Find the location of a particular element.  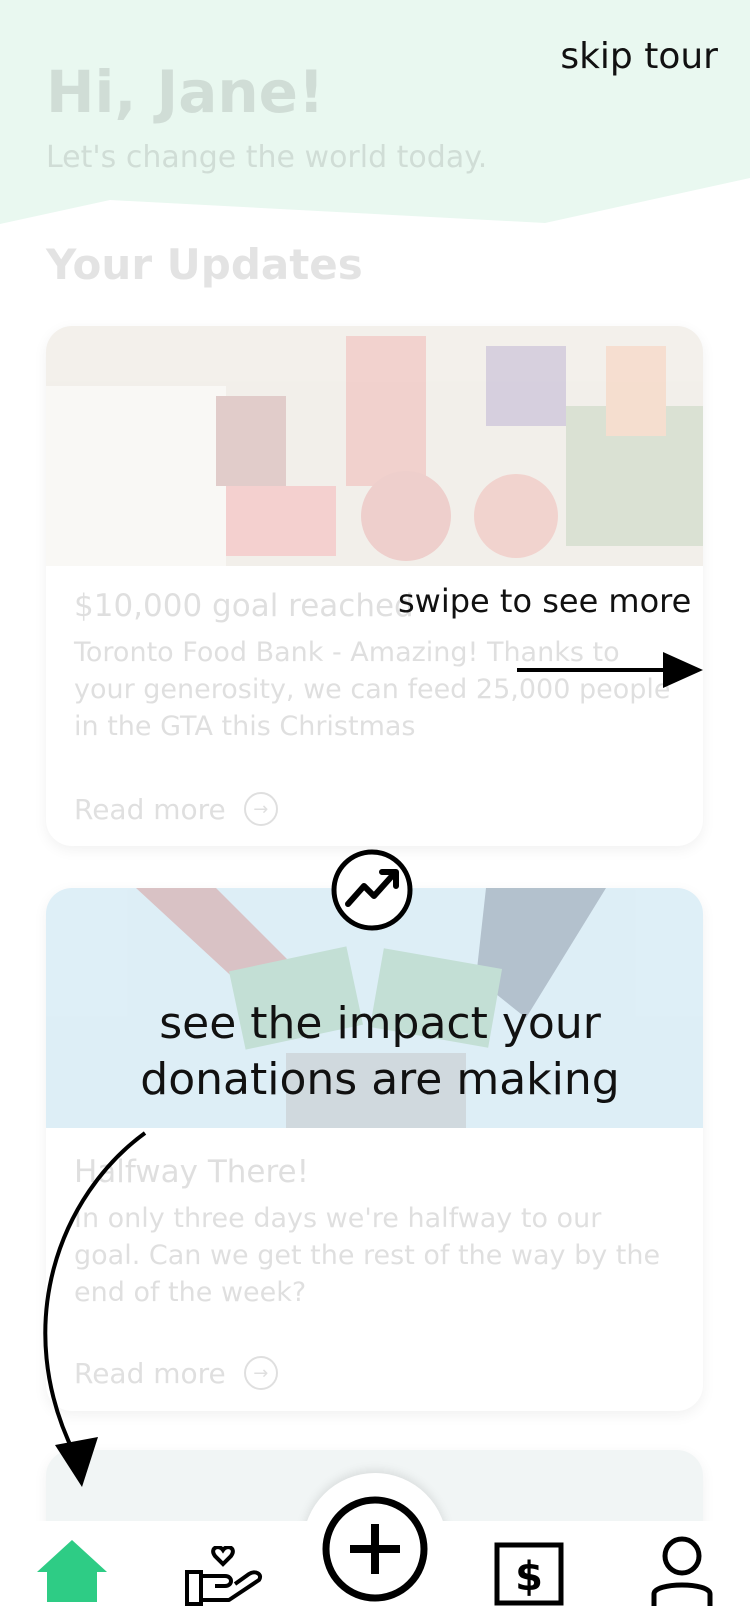

dollar-icon: $ is located at coordinates (529, 1574).